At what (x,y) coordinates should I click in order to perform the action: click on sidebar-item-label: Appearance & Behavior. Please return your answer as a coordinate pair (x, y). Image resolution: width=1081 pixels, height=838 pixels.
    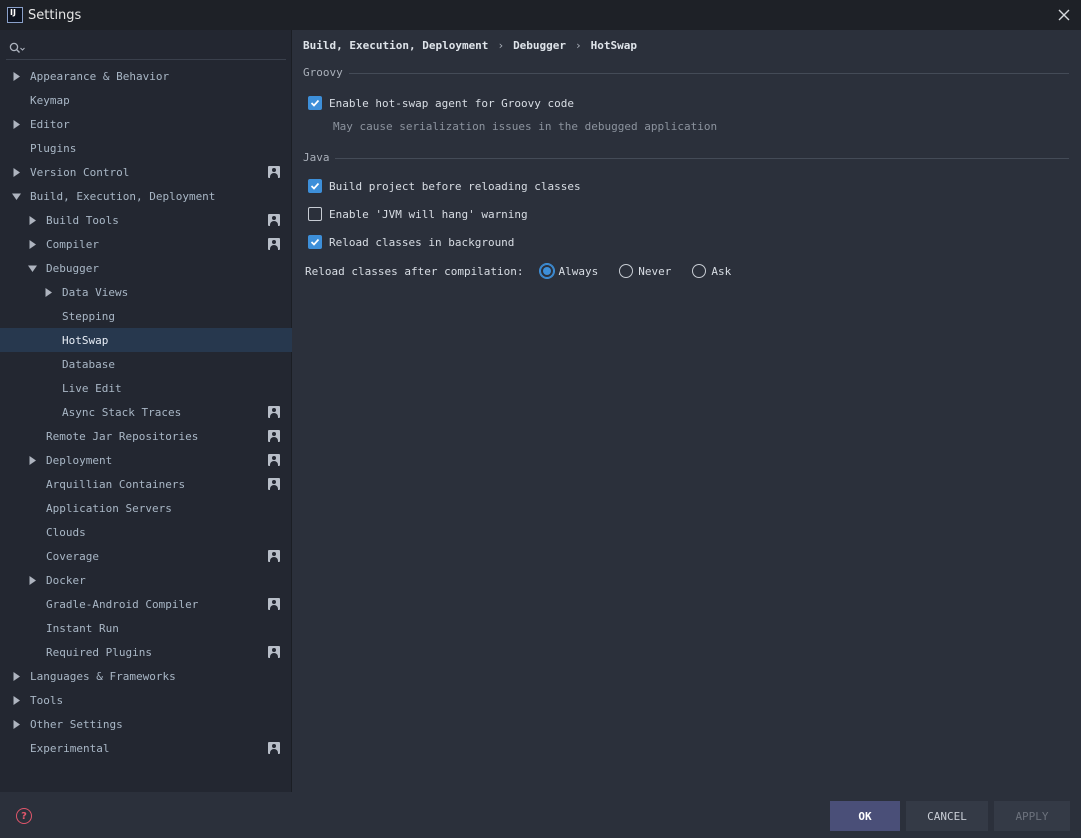
    Looking at the image, I should click on (100, 76).